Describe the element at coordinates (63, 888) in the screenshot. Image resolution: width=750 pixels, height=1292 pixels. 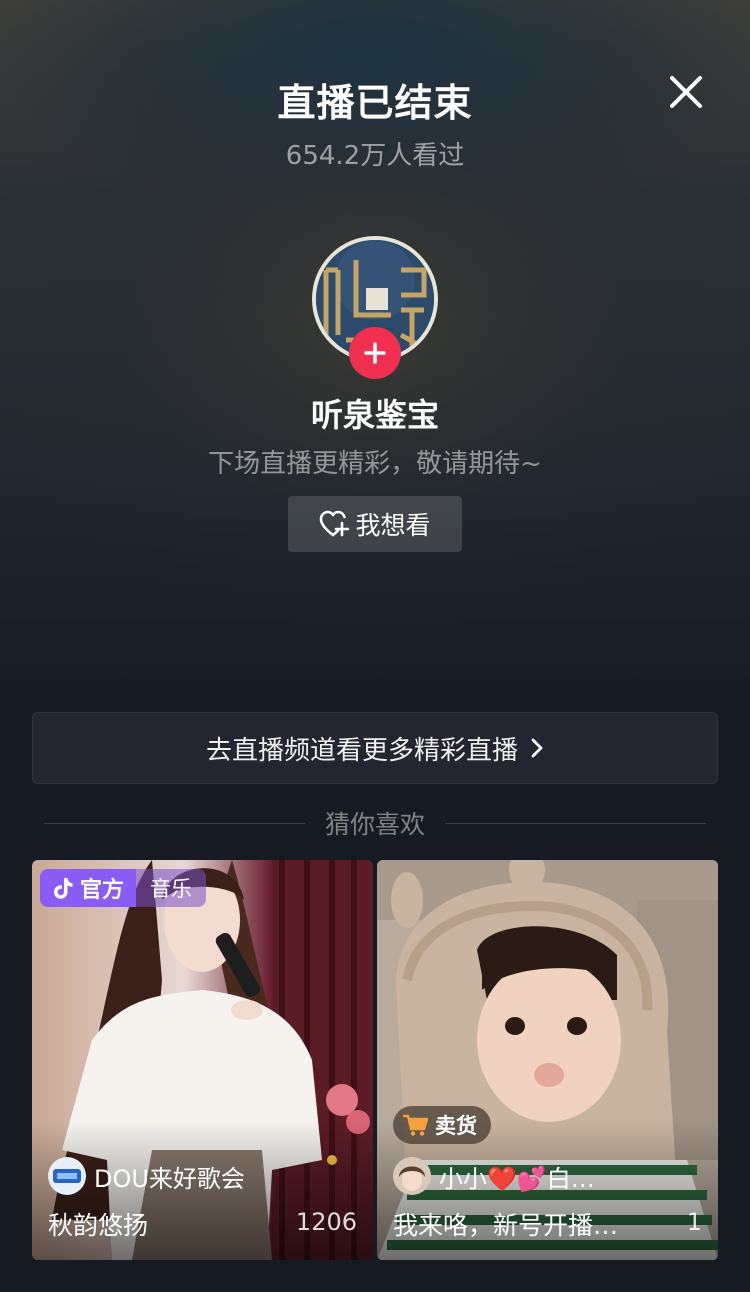
I see `douyin-logo-icon` at that location.